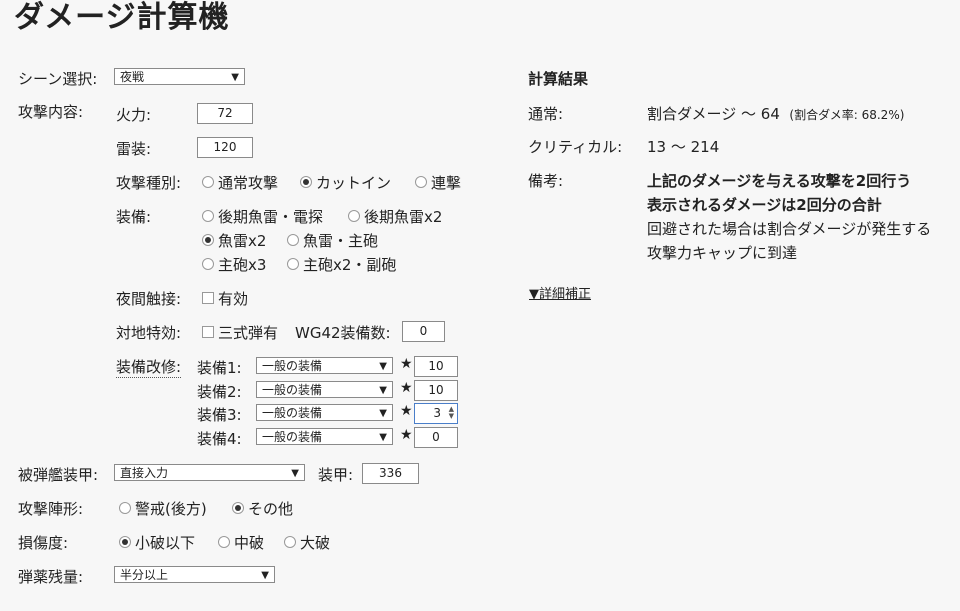 Image resolution: width=960 pixels, height=611 pixels. What do you see at coordinates (451, 413) in the screenshot?
I see `spinner-icon: ▲ ▼` at bounding box center [451, 413].